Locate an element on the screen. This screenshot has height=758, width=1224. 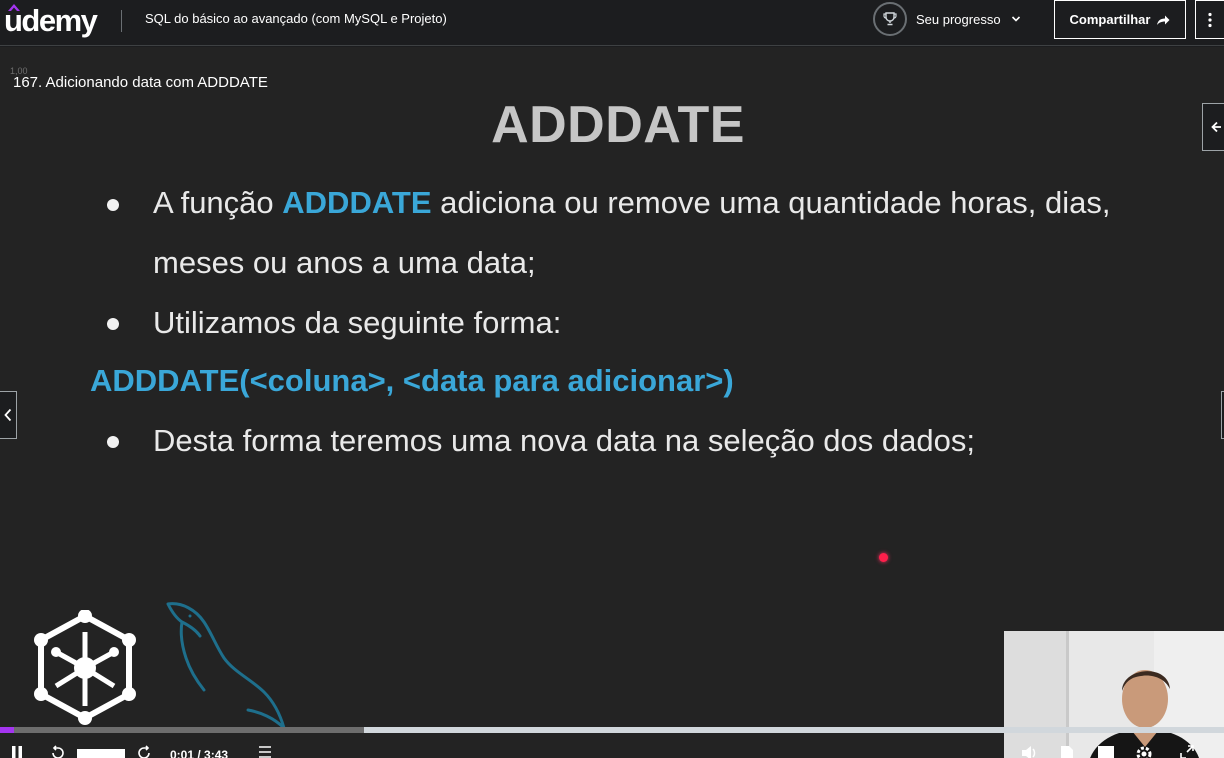
more-vertical-icon is located at coordinates (1210, 19).